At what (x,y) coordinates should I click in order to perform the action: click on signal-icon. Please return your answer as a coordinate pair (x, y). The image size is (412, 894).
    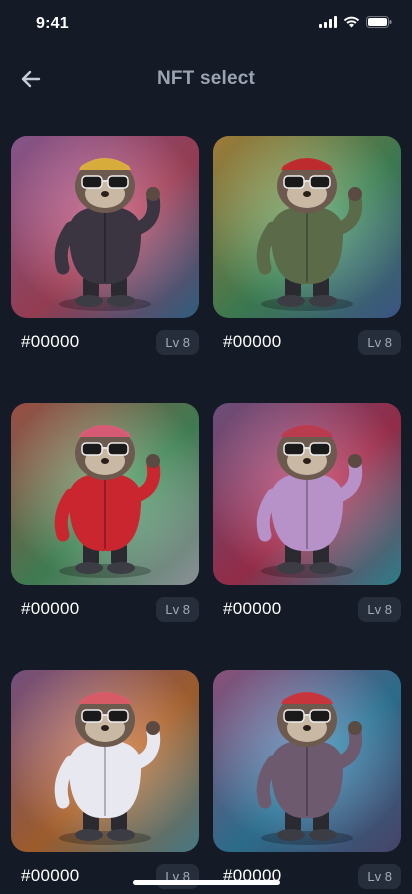
    Looking at the image, I should click on (328, 22).